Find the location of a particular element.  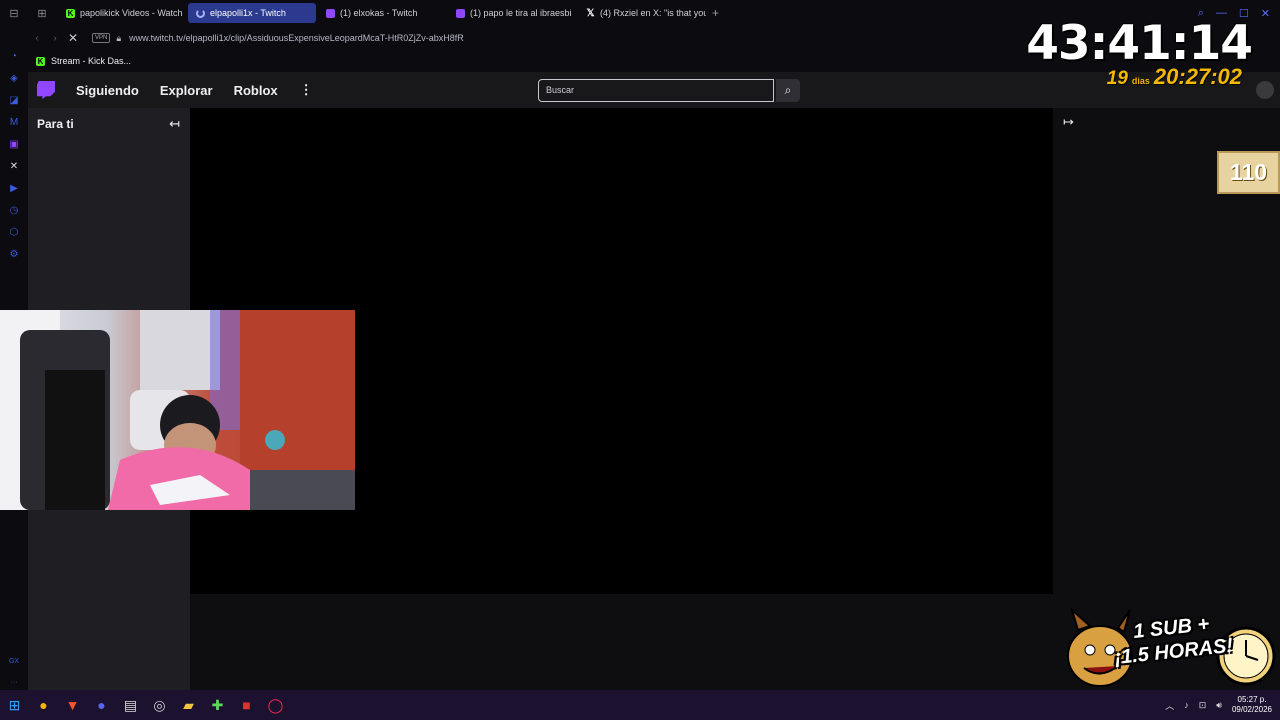

tab-papo-clip: (1) papo le tira al ibraesbi is located at coordinates (512, 13).